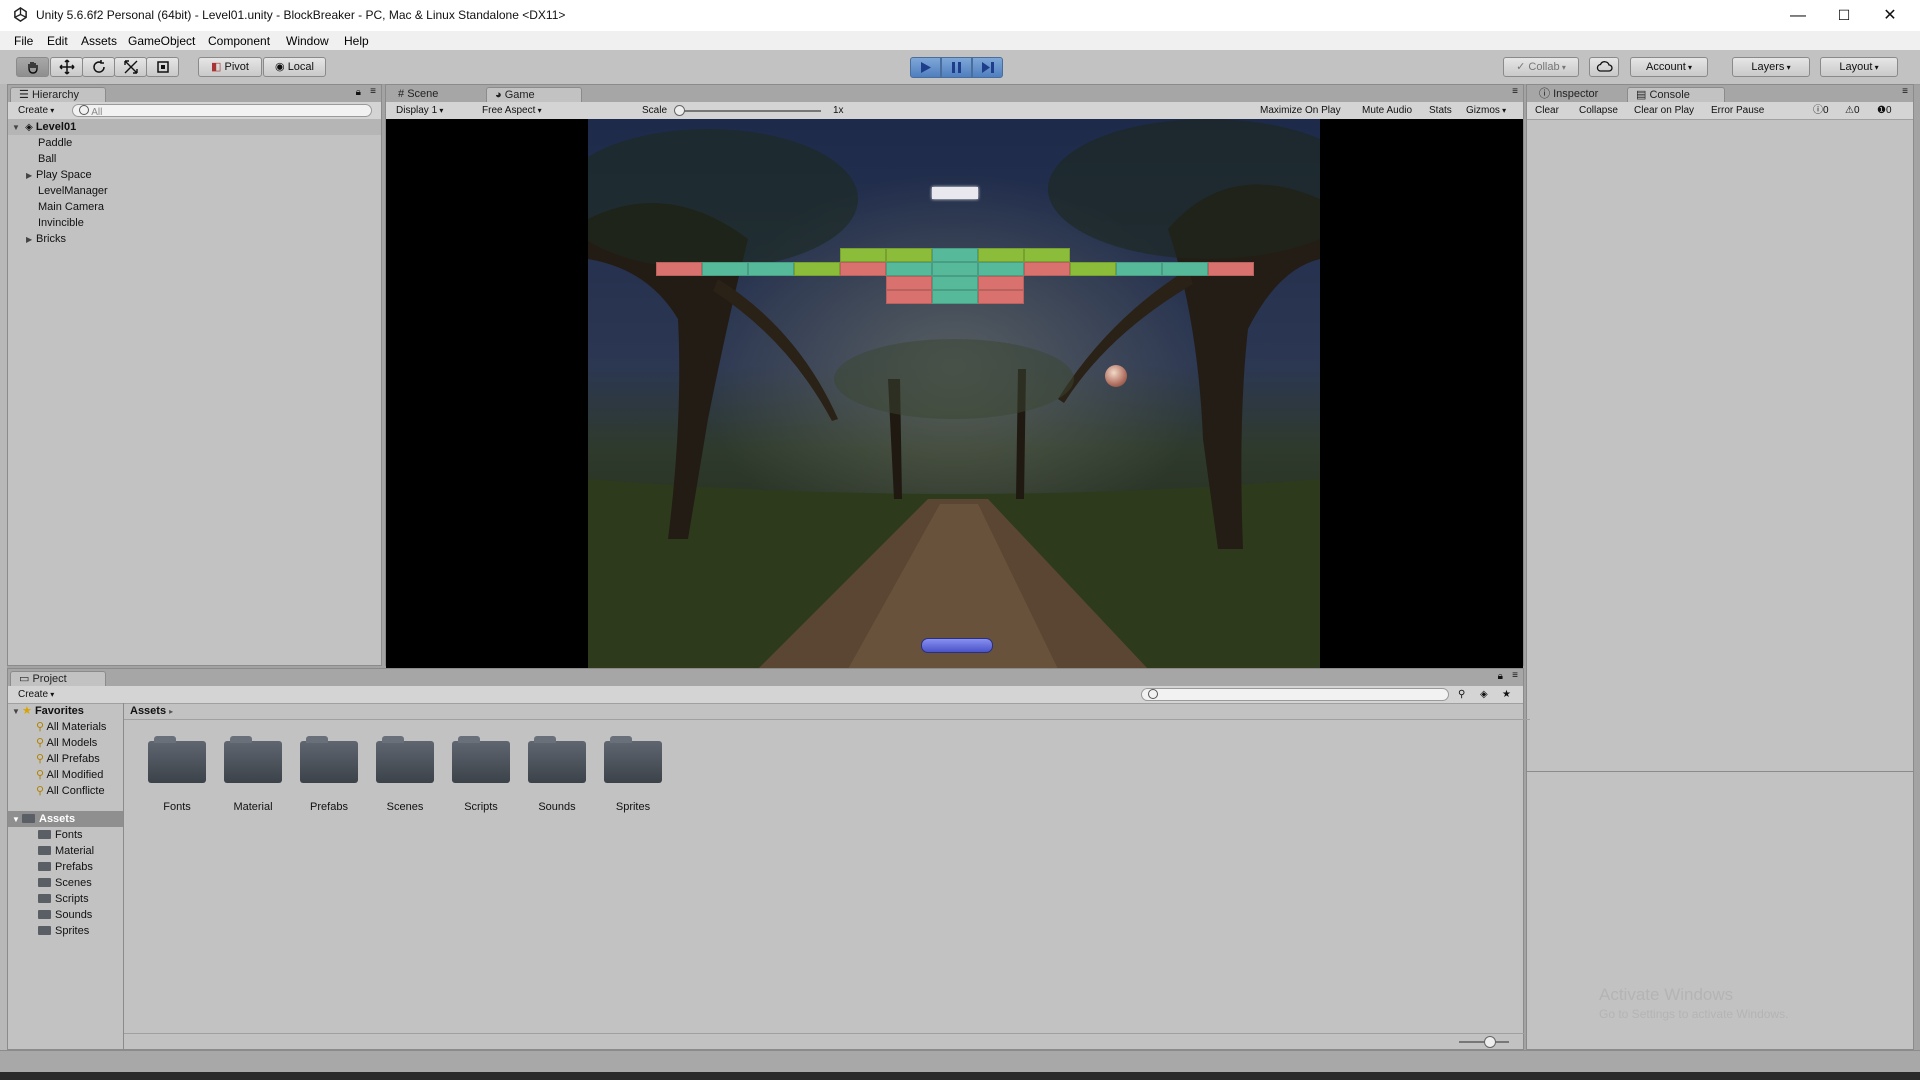  I want to click on breadcrumb-assets: Assets, so click(148, 711).